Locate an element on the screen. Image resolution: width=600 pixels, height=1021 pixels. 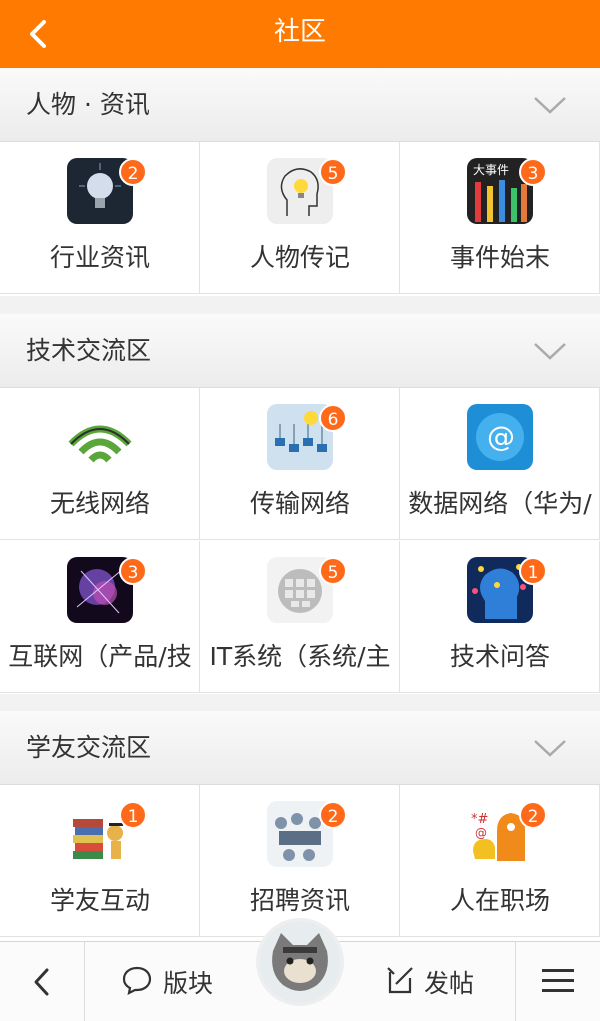
forum-item-label: 招聘资讯 is located at coordinates (299, 900).